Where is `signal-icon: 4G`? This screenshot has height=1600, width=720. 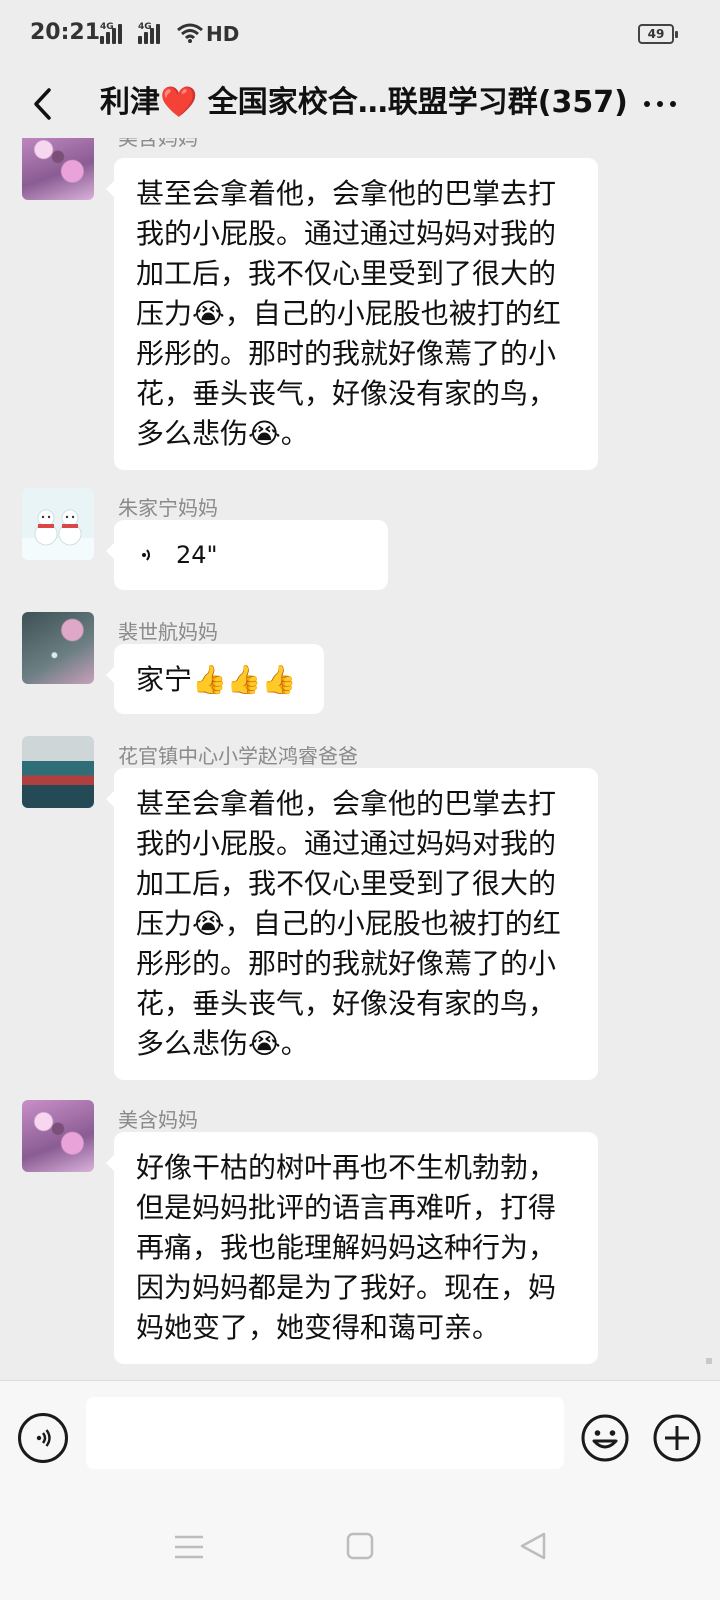
signal-icon: 4G is located at coordinates (111, 33).